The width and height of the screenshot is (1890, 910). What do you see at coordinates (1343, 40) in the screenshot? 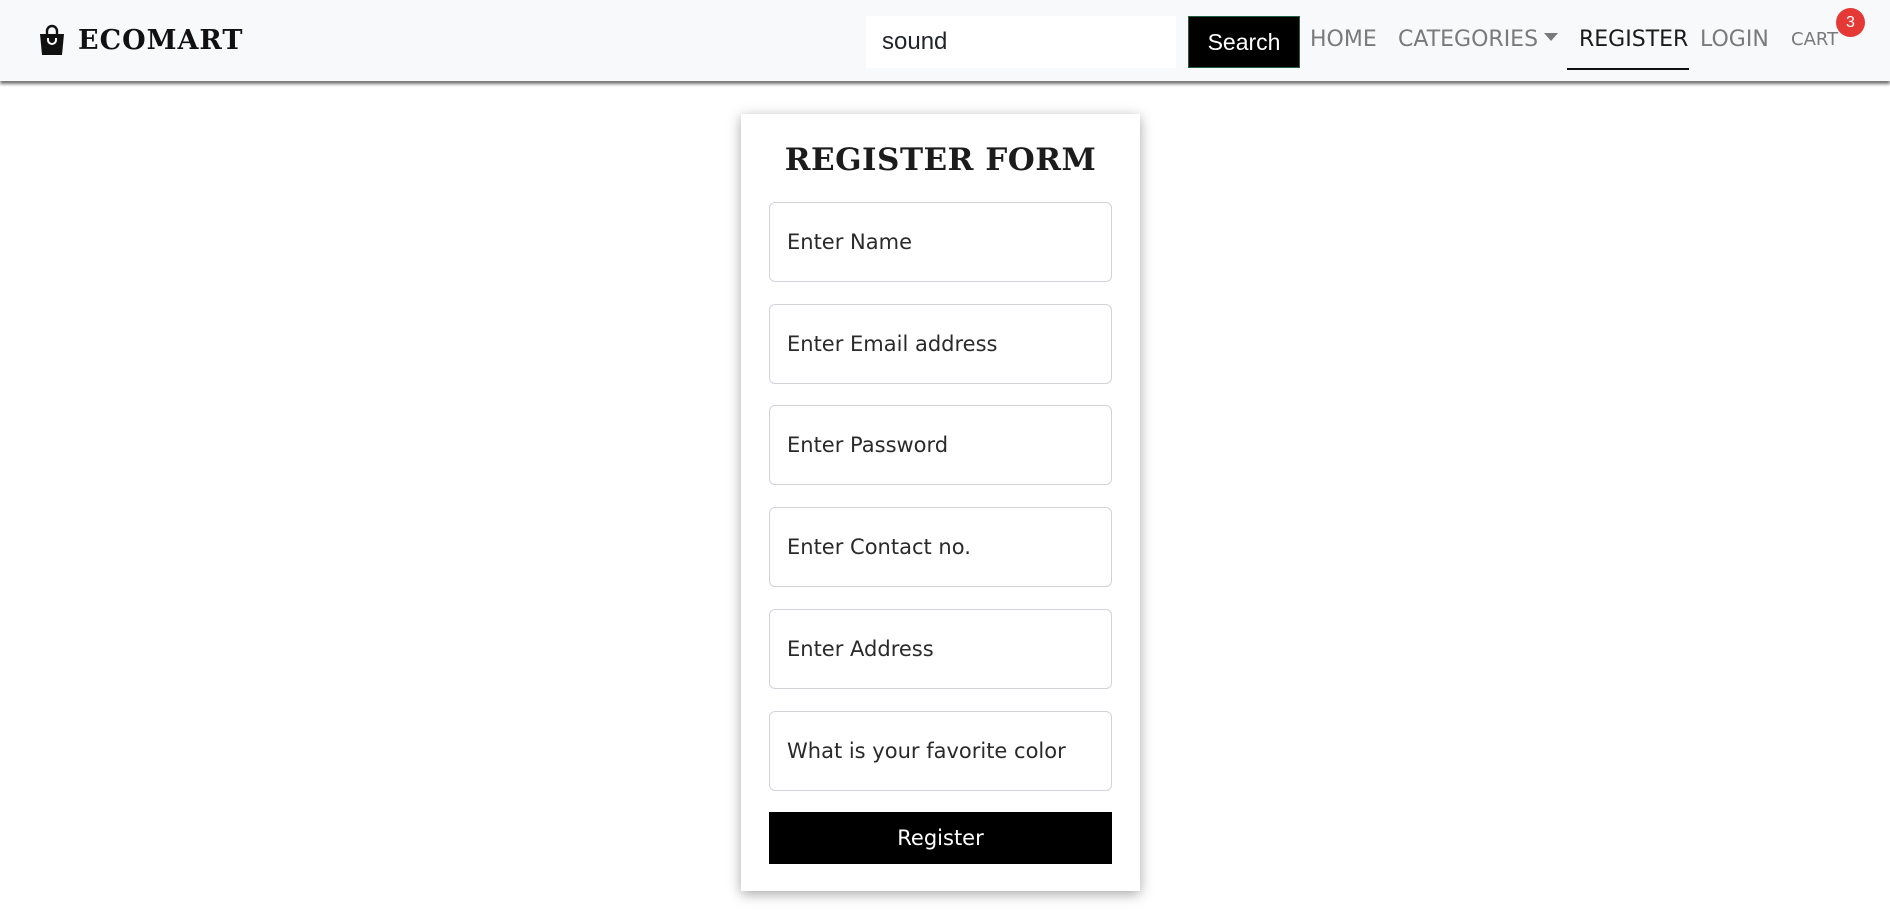
I see `nav-home-link: HOME` at bounding box center [1343, 40].